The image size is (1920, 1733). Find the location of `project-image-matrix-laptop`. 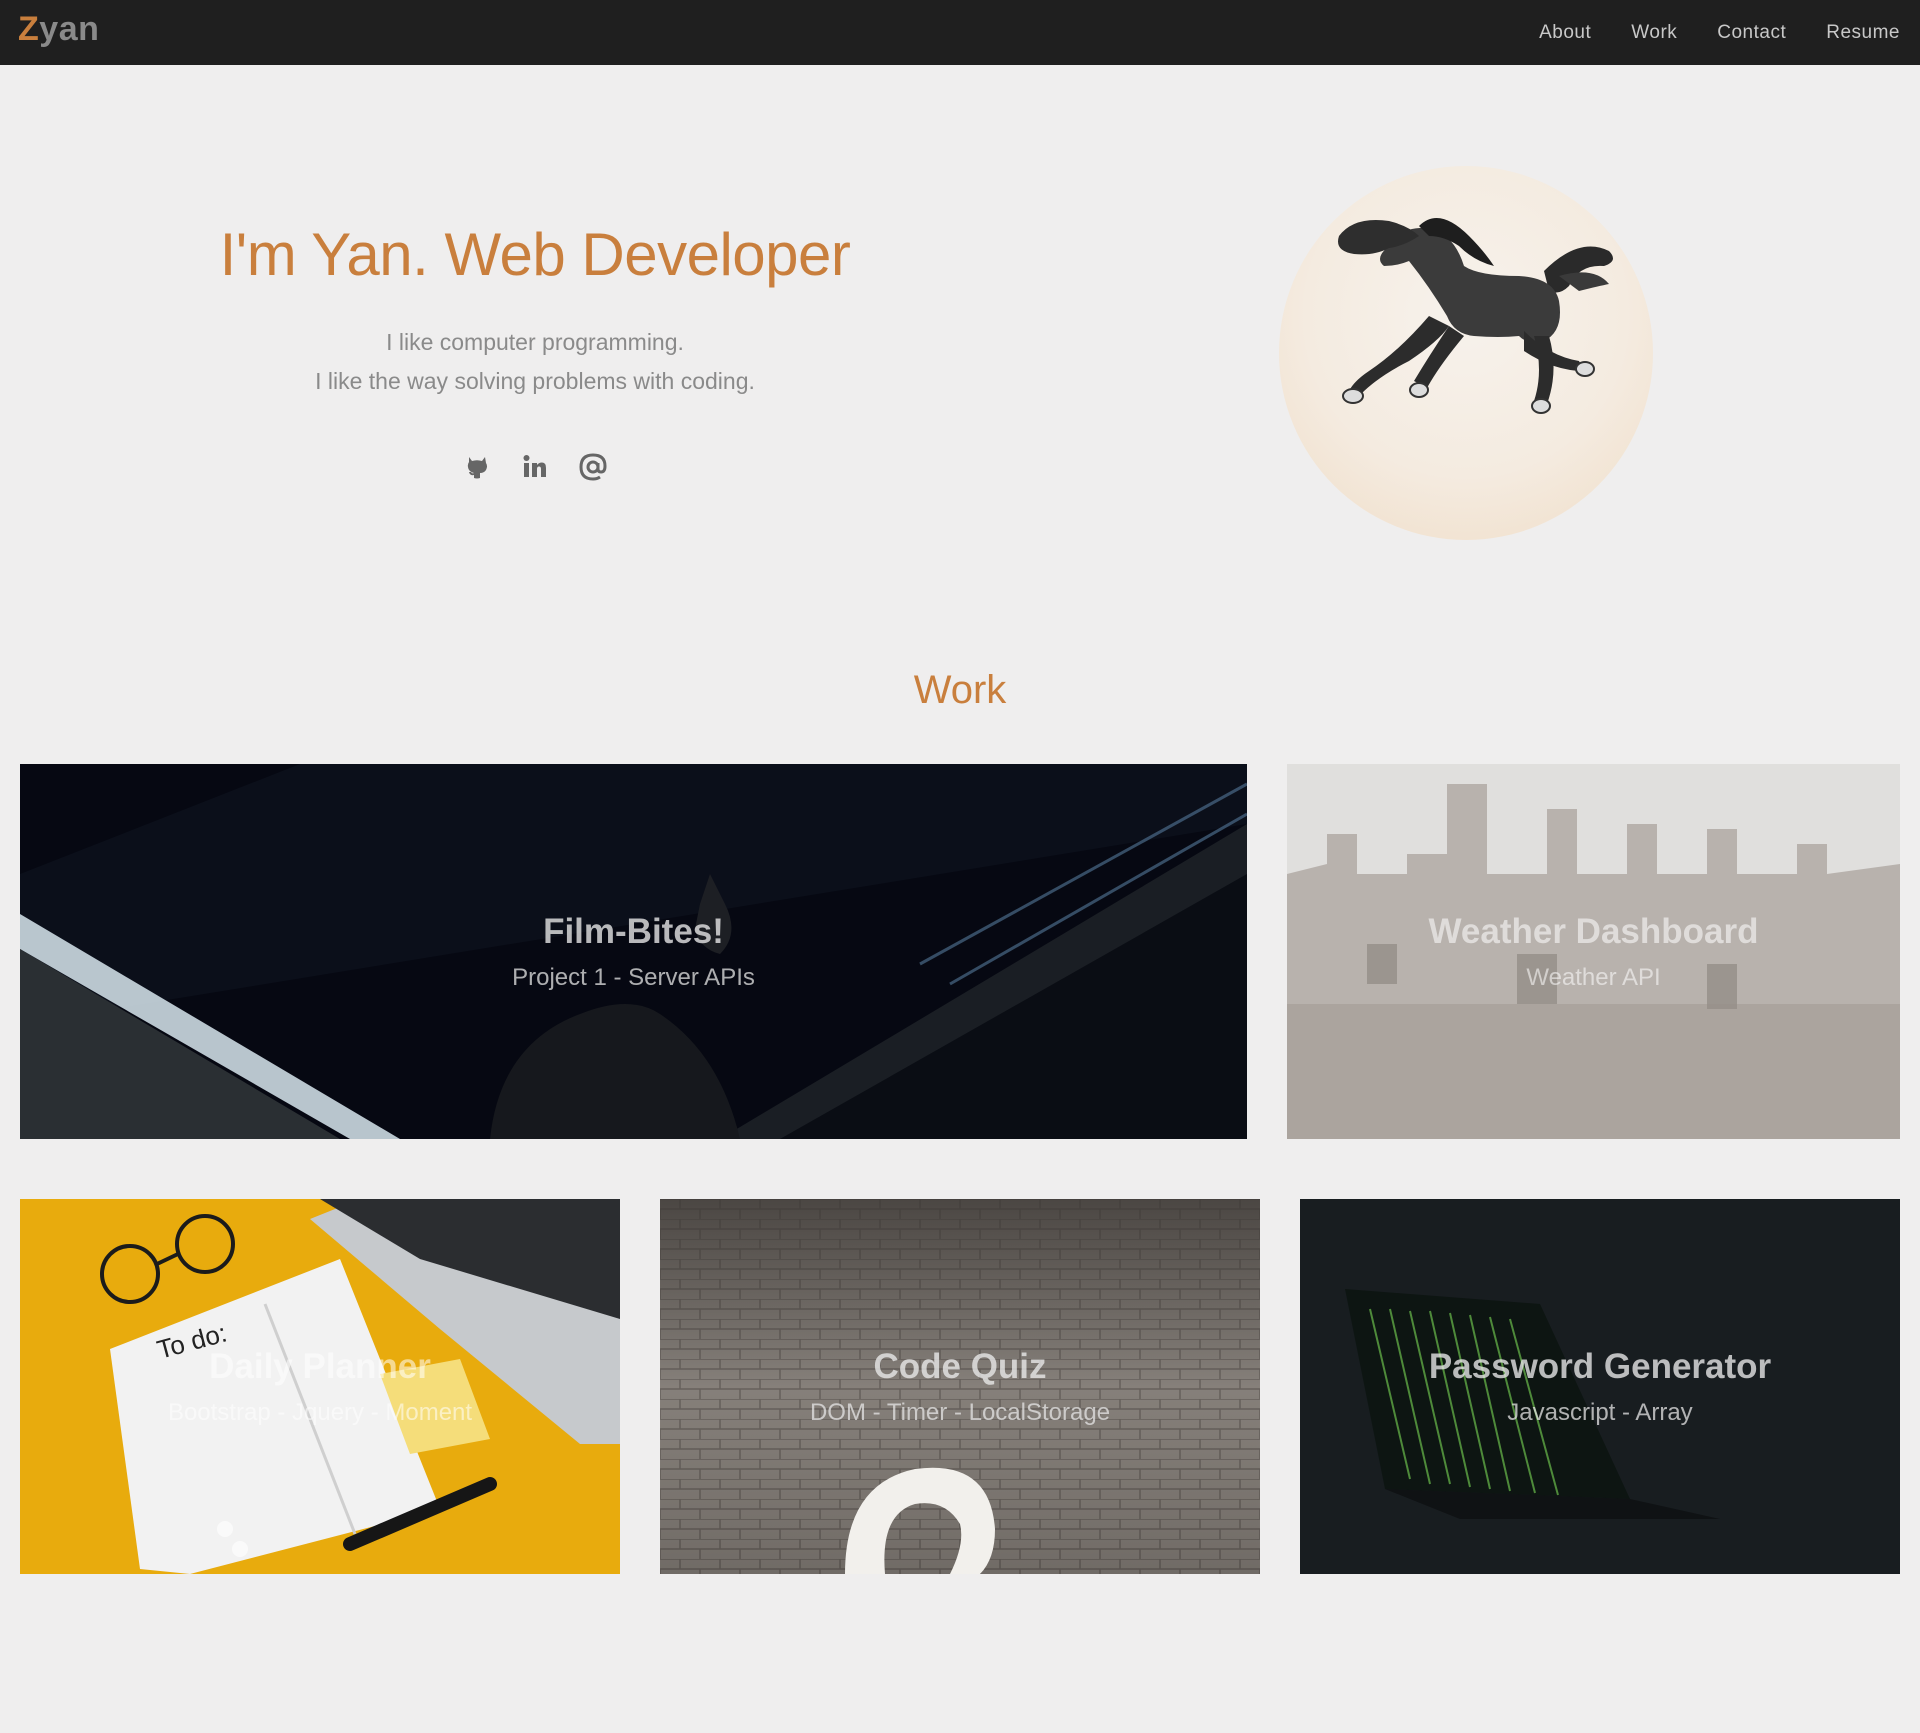

project-image-matrix-laptop is located at coordinates (1600, 1386).